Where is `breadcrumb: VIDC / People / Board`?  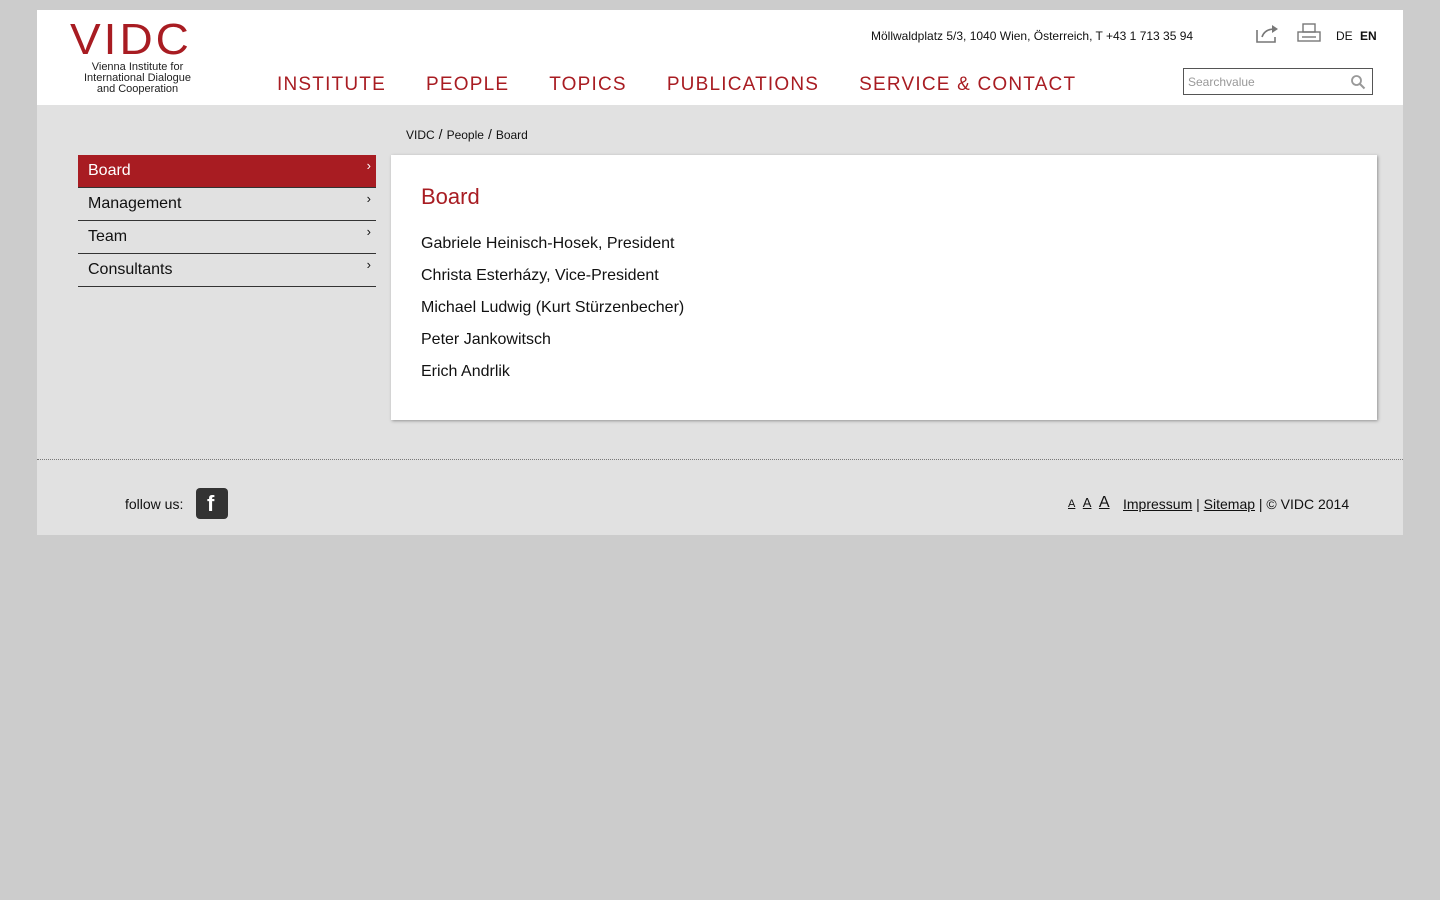
breadcrumb: VIDC / People / Board is located at coordinates (467, 134).